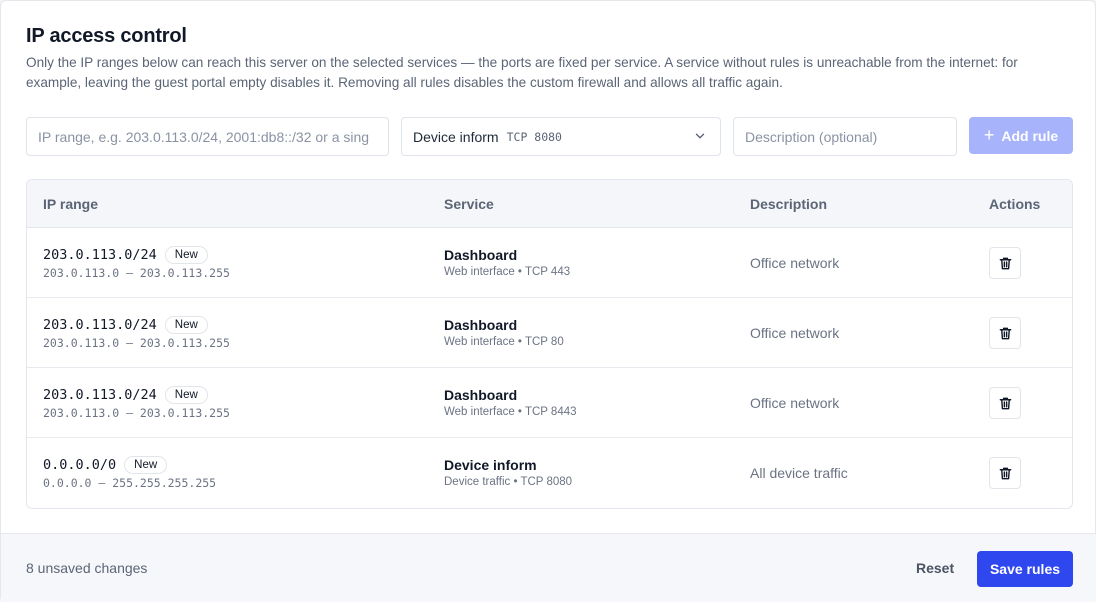 Image resolution: width=1096 pixels, height=602 pixels. What do you see at coordinates (700, 136) in the screenshot?
I see `chevron-down-icon` at bounding box center [700, 136].